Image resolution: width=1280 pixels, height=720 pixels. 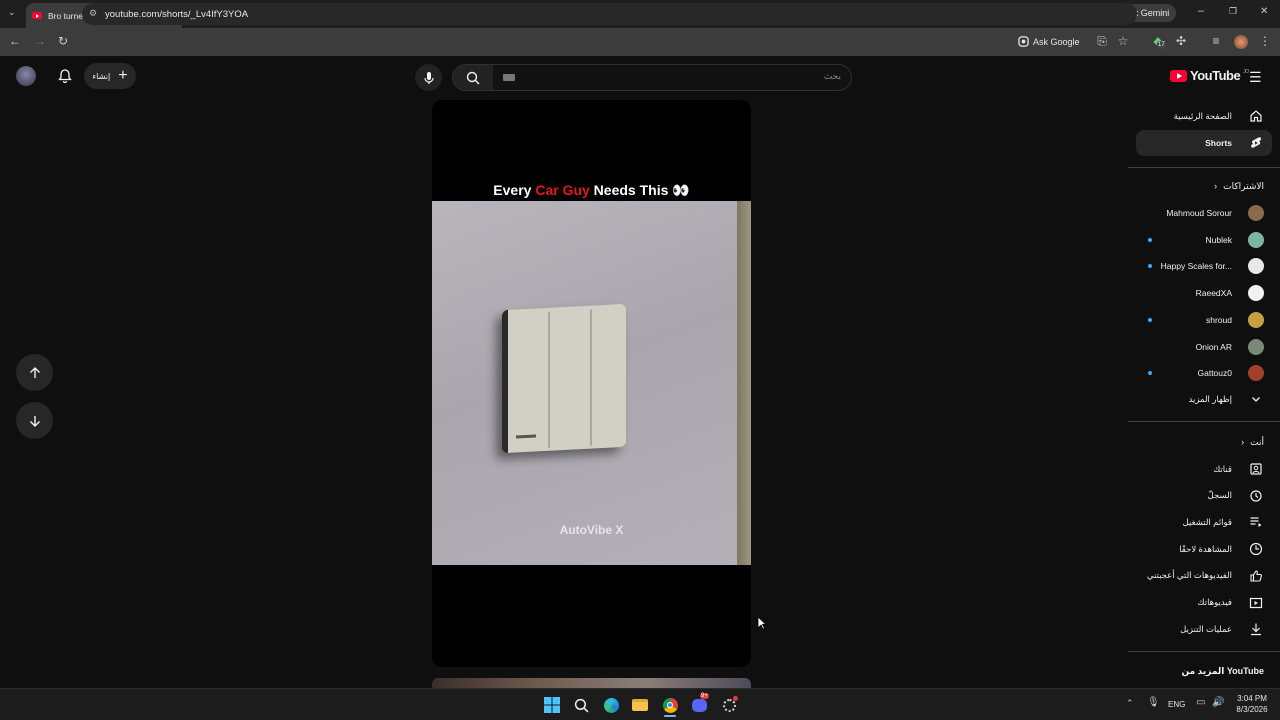 What do you see at coordinates (1204, 167) in the screenshot?
I see `sidebar-divider` at bounding box center [1204, 167].